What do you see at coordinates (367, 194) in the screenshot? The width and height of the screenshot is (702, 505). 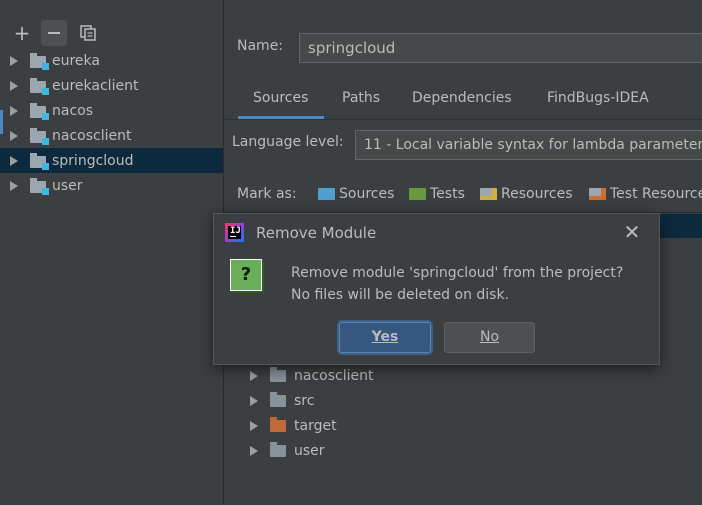 I see `mark-as-sources-label: Sources` at bounding box center [367, 194].